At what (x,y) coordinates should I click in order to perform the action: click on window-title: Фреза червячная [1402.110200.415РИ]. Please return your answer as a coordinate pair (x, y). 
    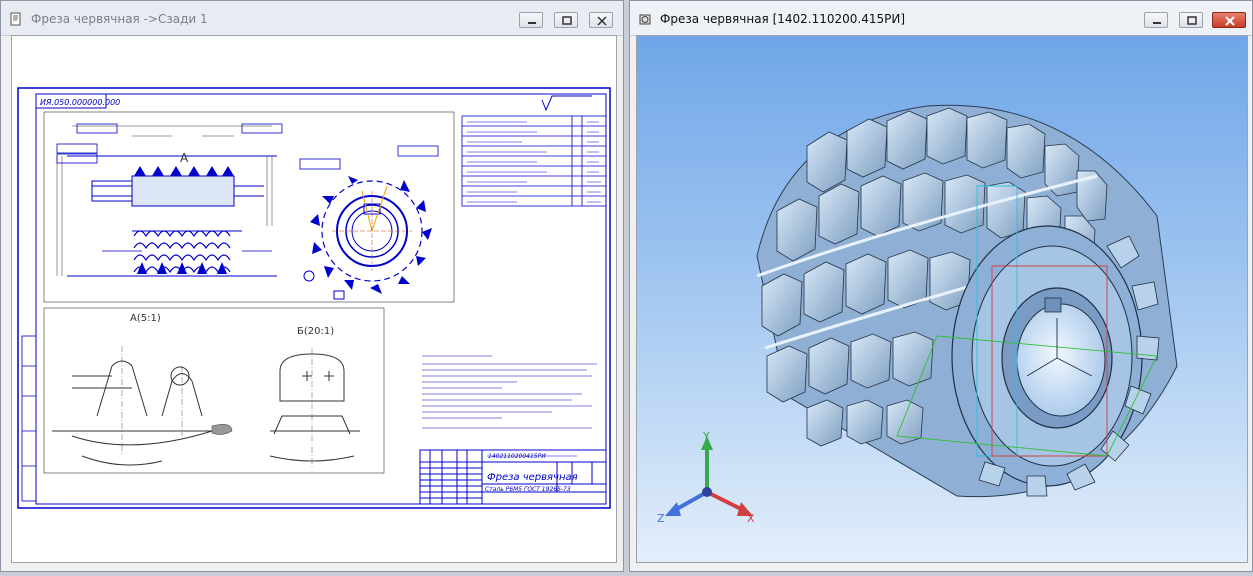
    Looking at the image, I should click on (783, 19).